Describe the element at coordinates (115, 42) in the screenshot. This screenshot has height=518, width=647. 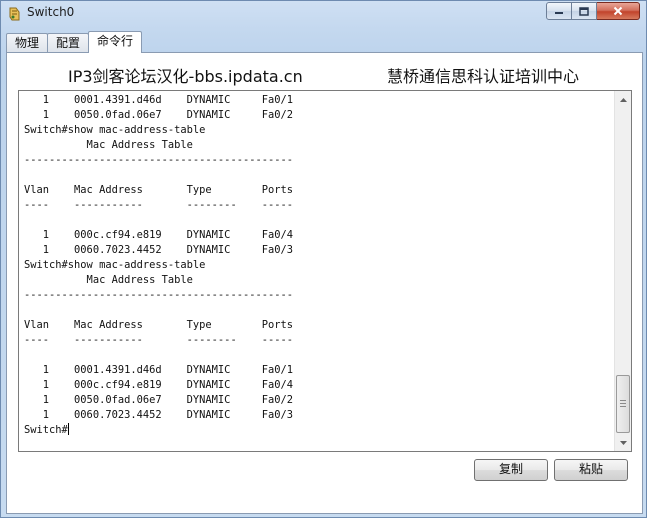
I see `tab-cli: 命令行` at that location.